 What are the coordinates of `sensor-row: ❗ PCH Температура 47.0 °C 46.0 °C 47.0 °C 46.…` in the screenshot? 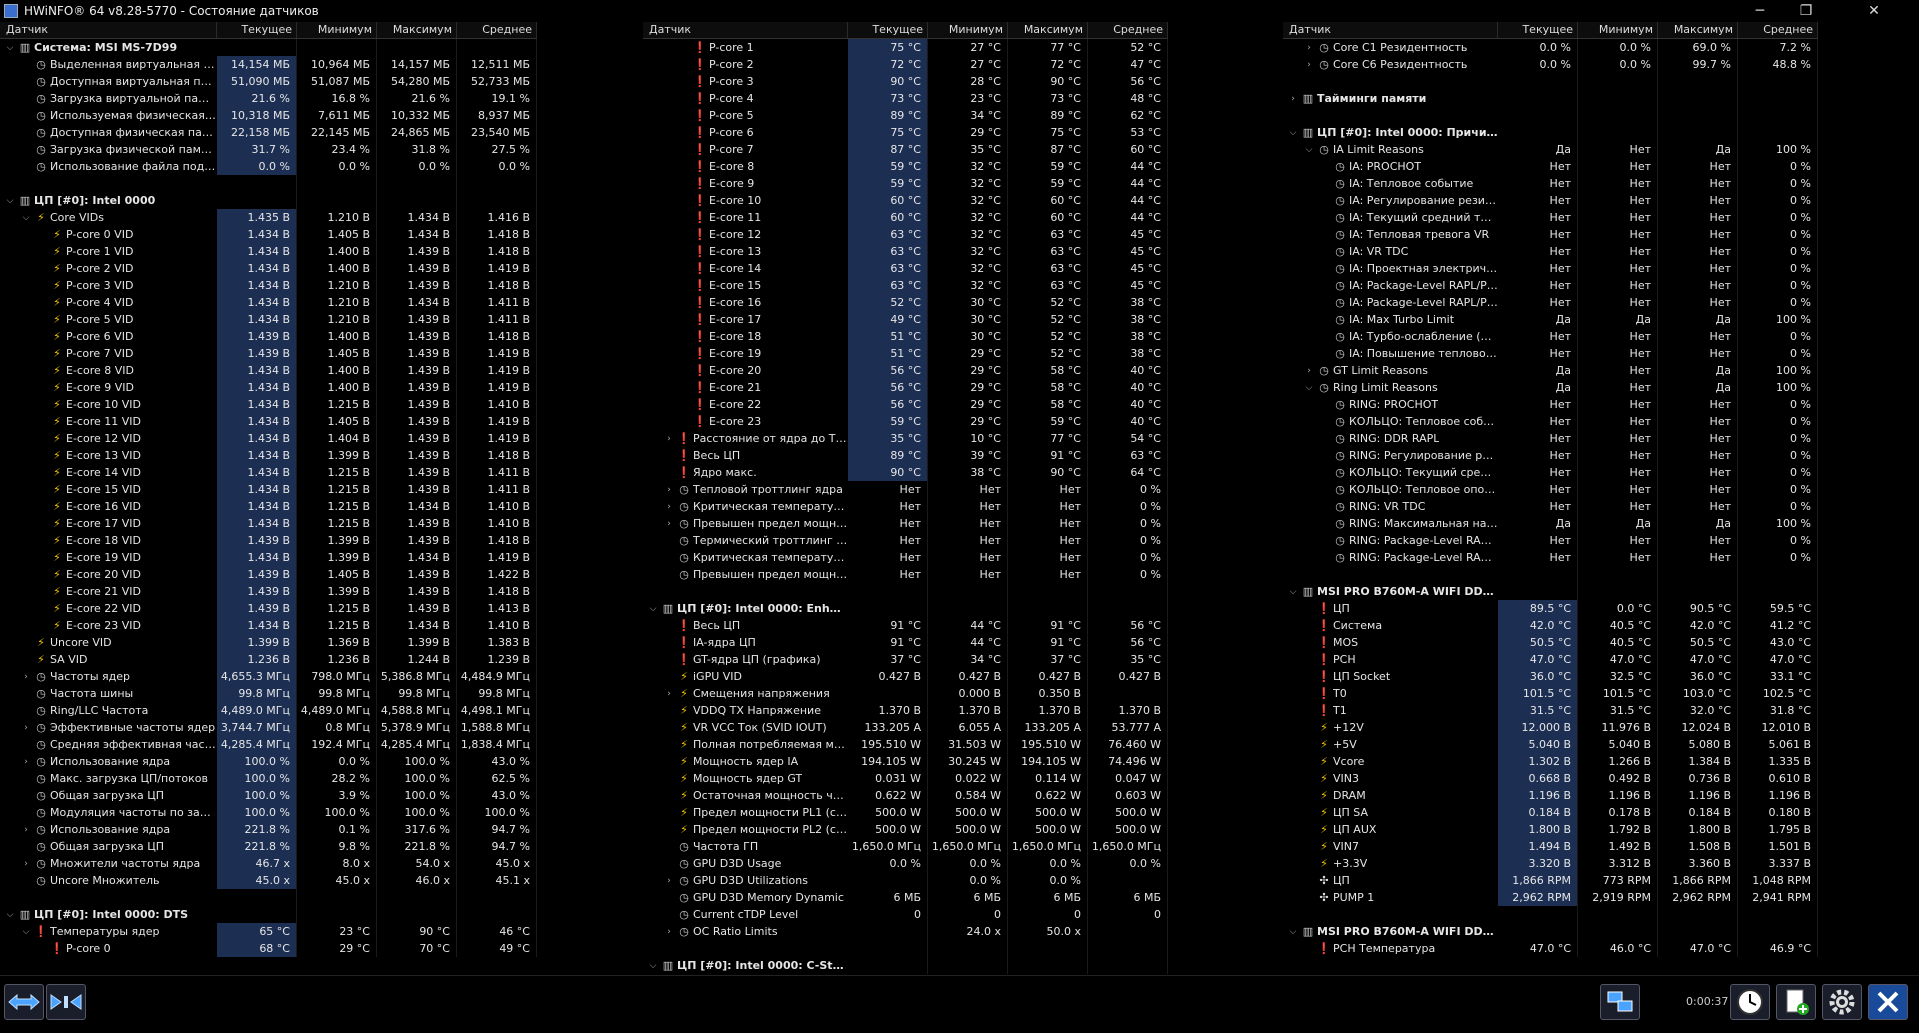 It's located at (1550, 948).